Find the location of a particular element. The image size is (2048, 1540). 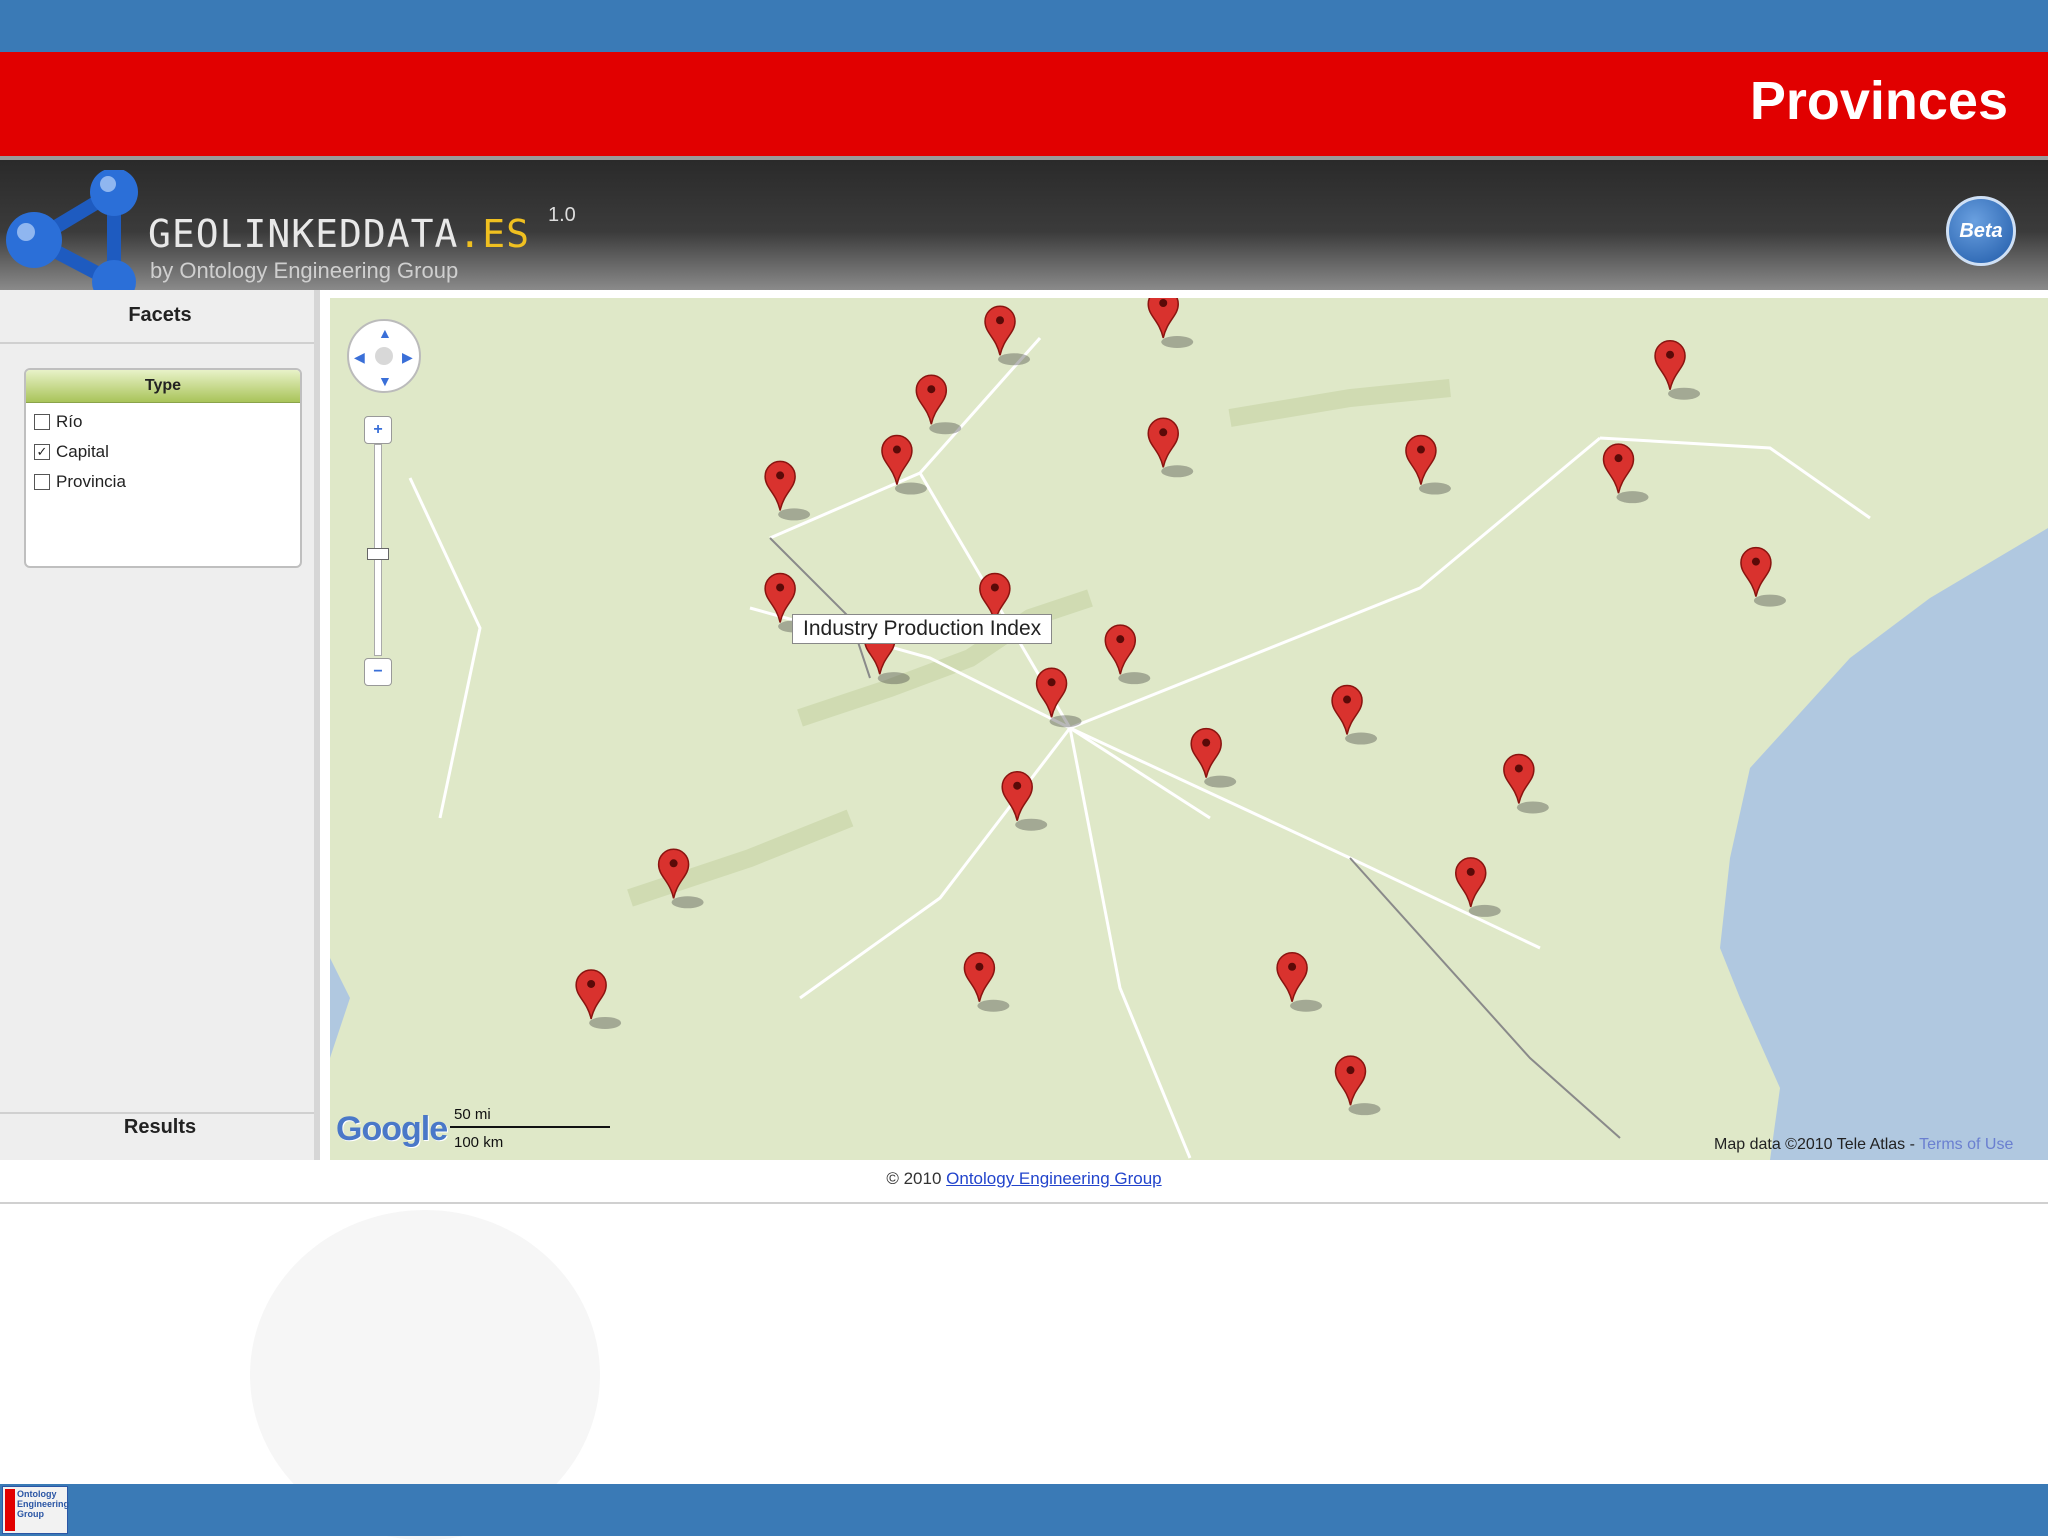

facets-title: Facets is located at coordinates (160, 315).